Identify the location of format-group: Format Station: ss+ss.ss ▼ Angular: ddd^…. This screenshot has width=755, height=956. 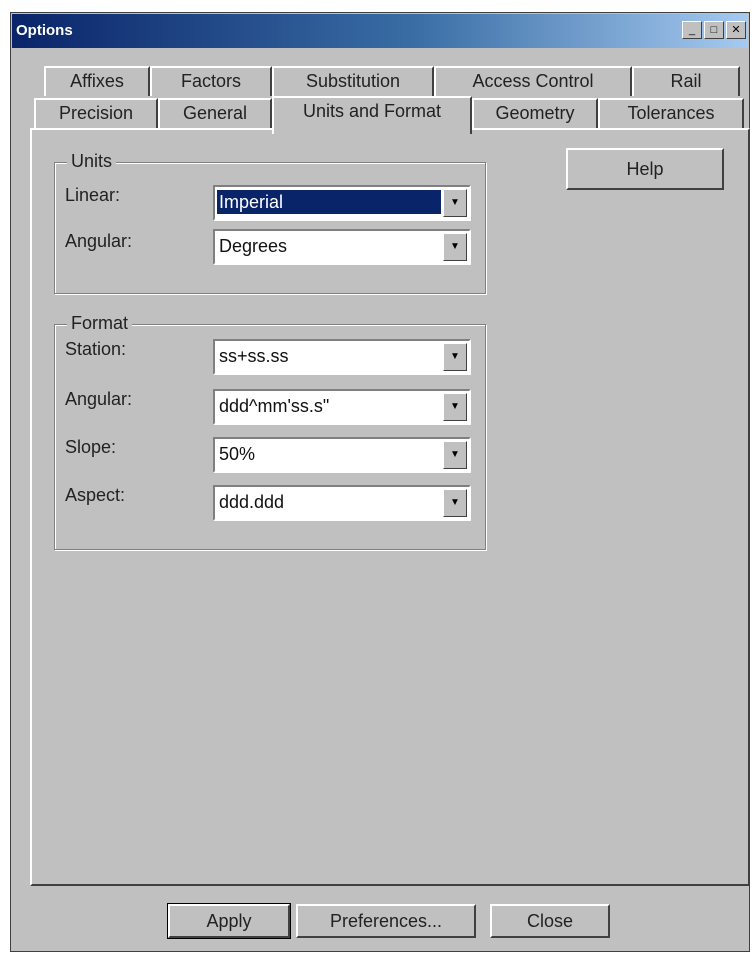
(270, 431).